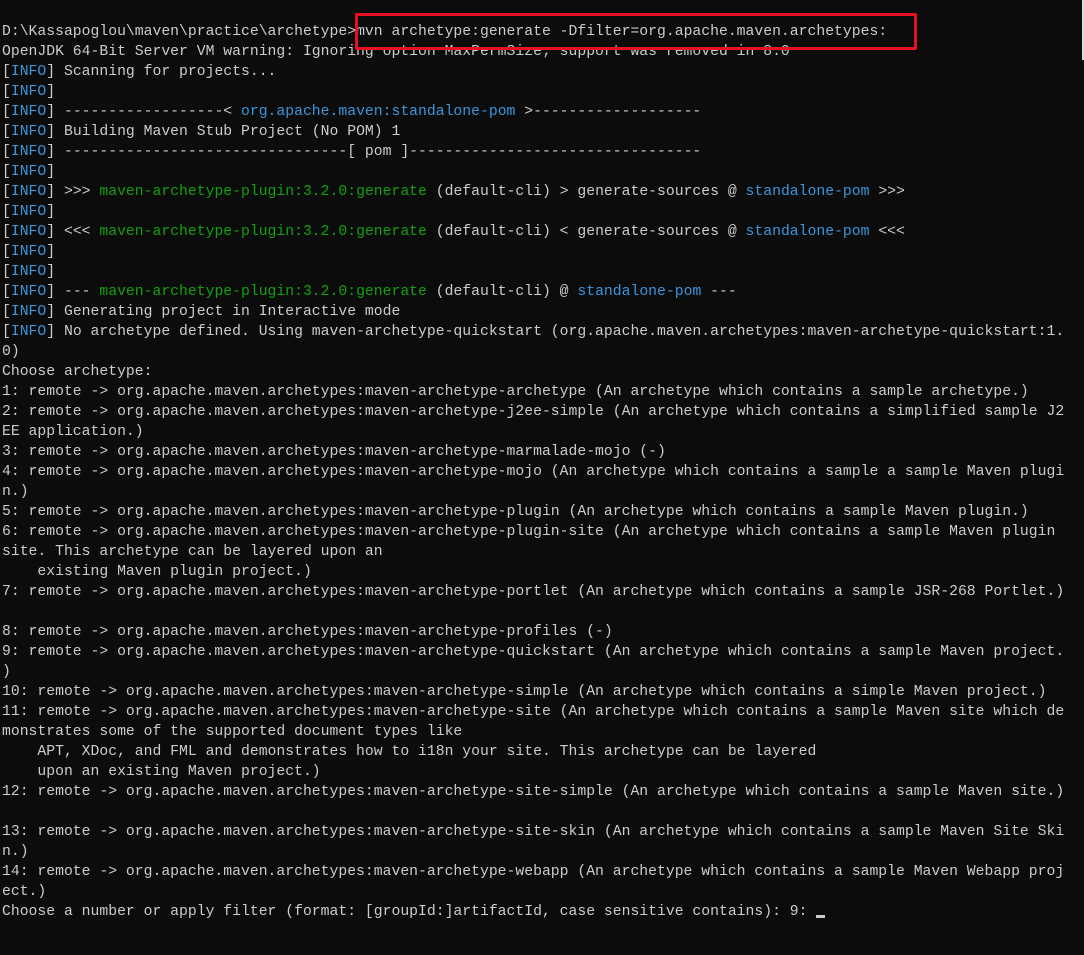  What do you see at coordinates (541, 372) in the screenshot?
I see `terminal-line: Choose archetype:` at bounding box center [541, 372].